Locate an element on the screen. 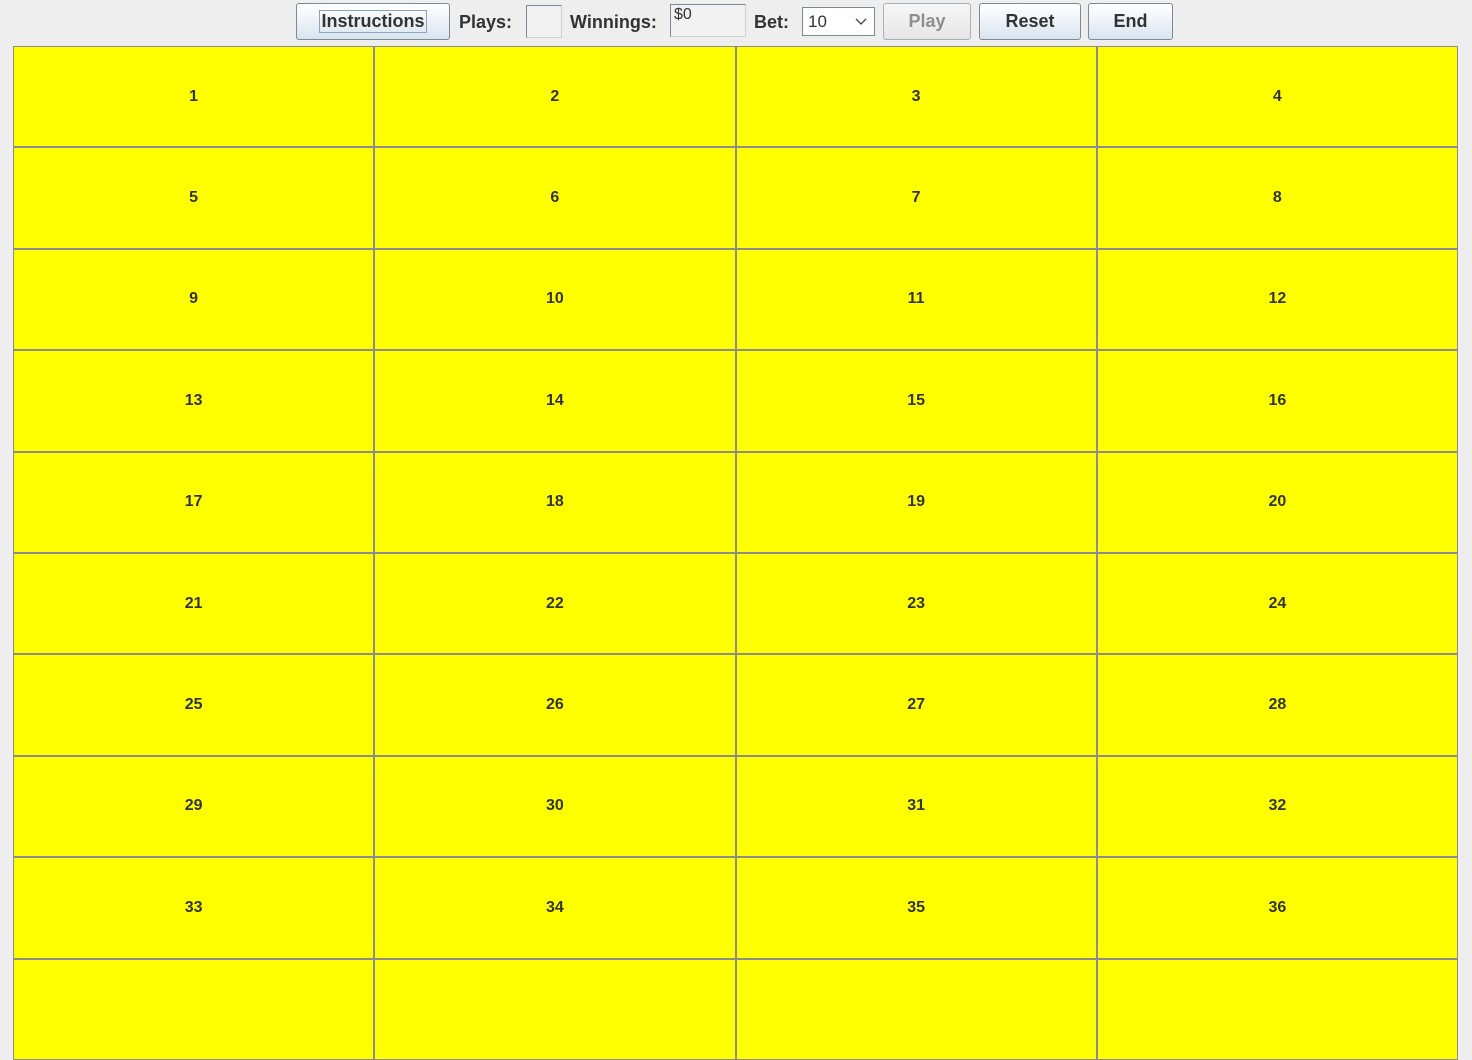  board-cell: 15 is located at coordinates (916, 401).